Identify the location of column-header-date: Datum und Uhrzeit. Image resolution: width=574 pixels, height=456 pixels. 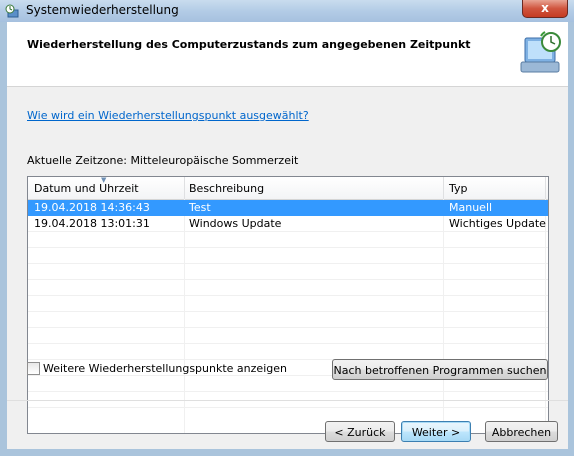
(86, 188).